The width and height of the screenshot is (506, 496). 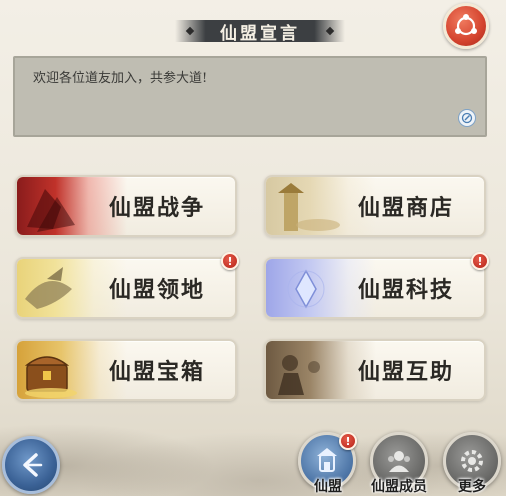 What do you see at coordinates (480, 261) in the screenshot?
I see `tech-alert-badge: !` at bounding box center [480, 261].